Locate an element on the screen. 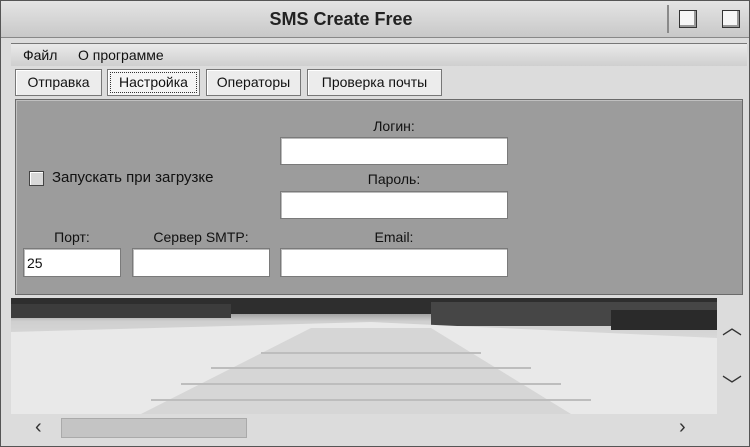 This screenshot has width=750, height=447. vertical-scrollbar: ︿ ﹀ is located at coordinates (731, 356).